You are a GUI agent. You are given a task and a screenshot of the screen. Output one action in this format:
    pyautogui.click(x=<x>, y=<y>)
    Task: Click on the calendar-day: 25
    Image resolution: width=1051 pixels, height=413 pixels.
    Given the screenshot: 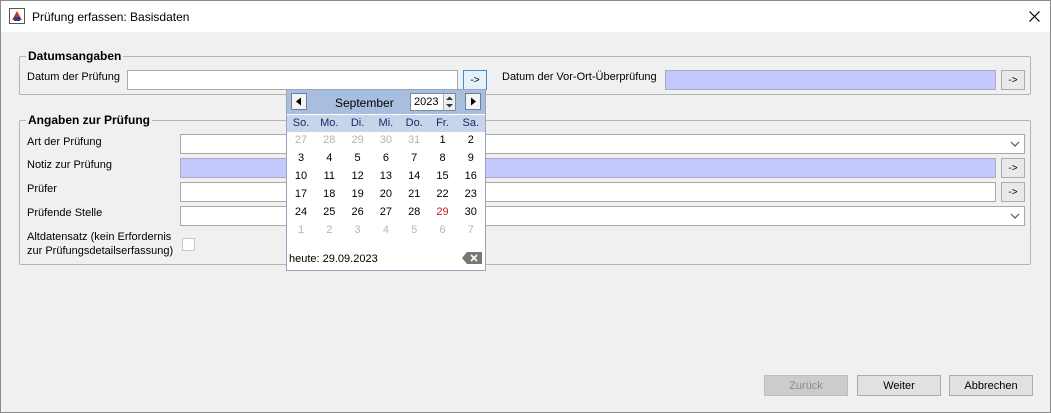 What is the action you would take?
    pyautogui.click(x=329, y=212)
    